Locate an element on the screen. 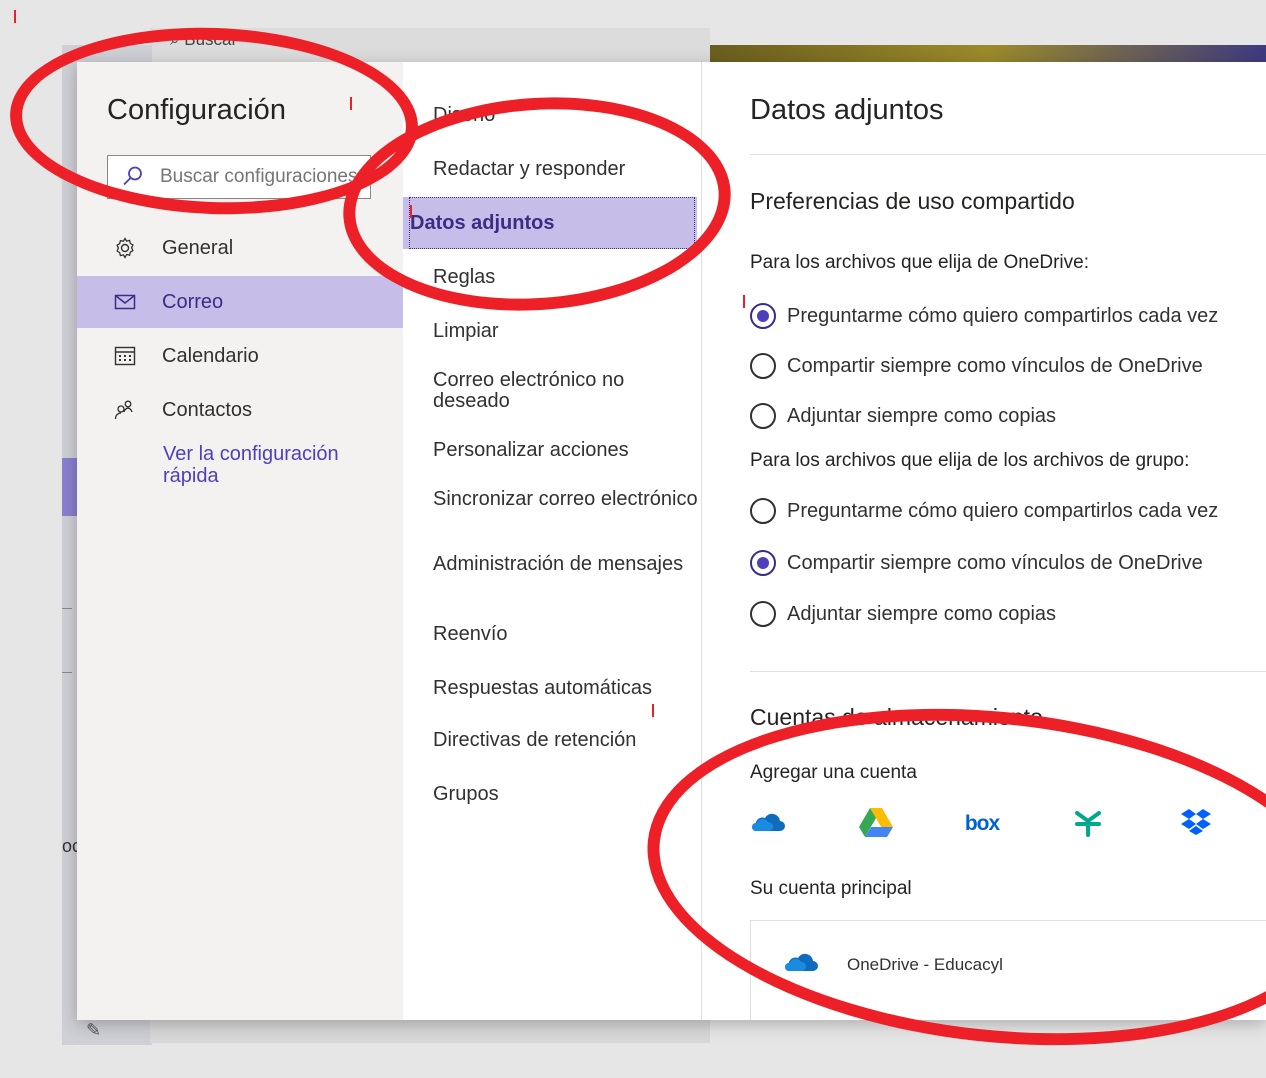 The width and height of the screenshot is (1266, 1078). add-account-label: Agregar una cuenta is located at coordinates (833, 772).